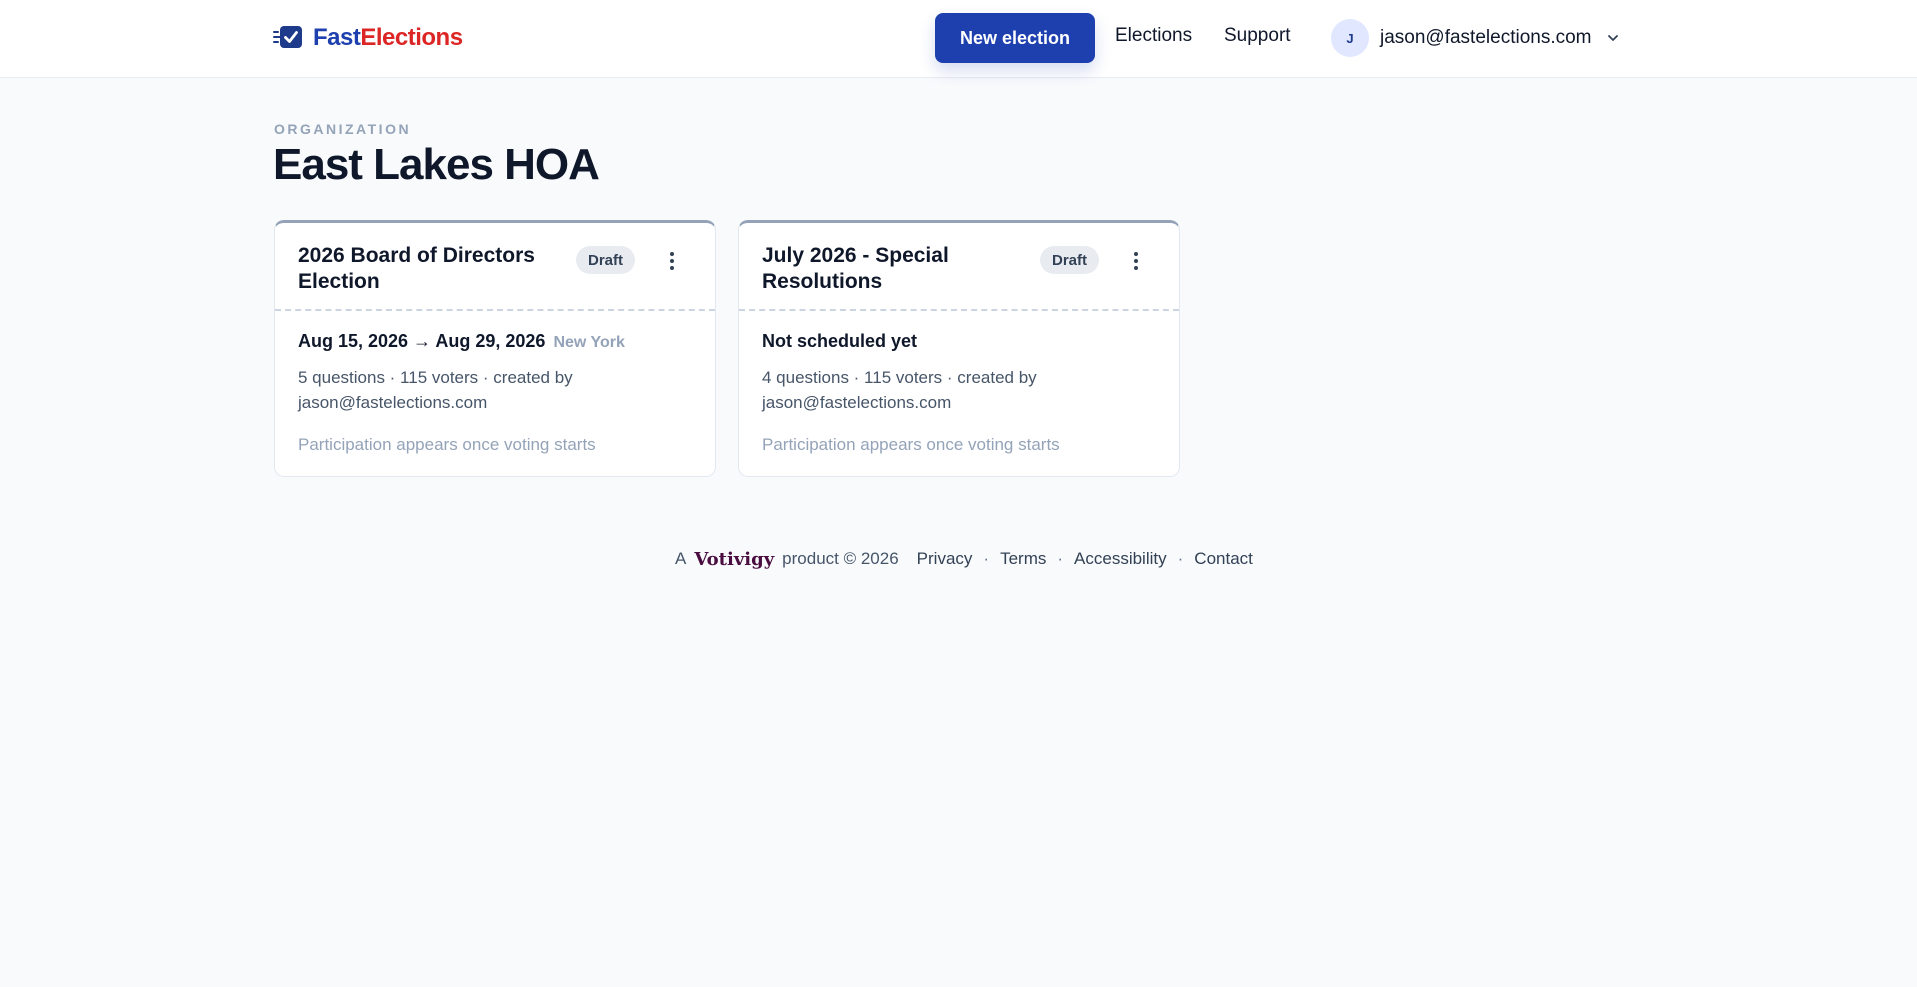 Image resolution: width=1917 pixels, height=987 pixels. Describe the element at coordinates (1153, 36) in the screenshot. I see `nav-link-elections: Elections` at that location.